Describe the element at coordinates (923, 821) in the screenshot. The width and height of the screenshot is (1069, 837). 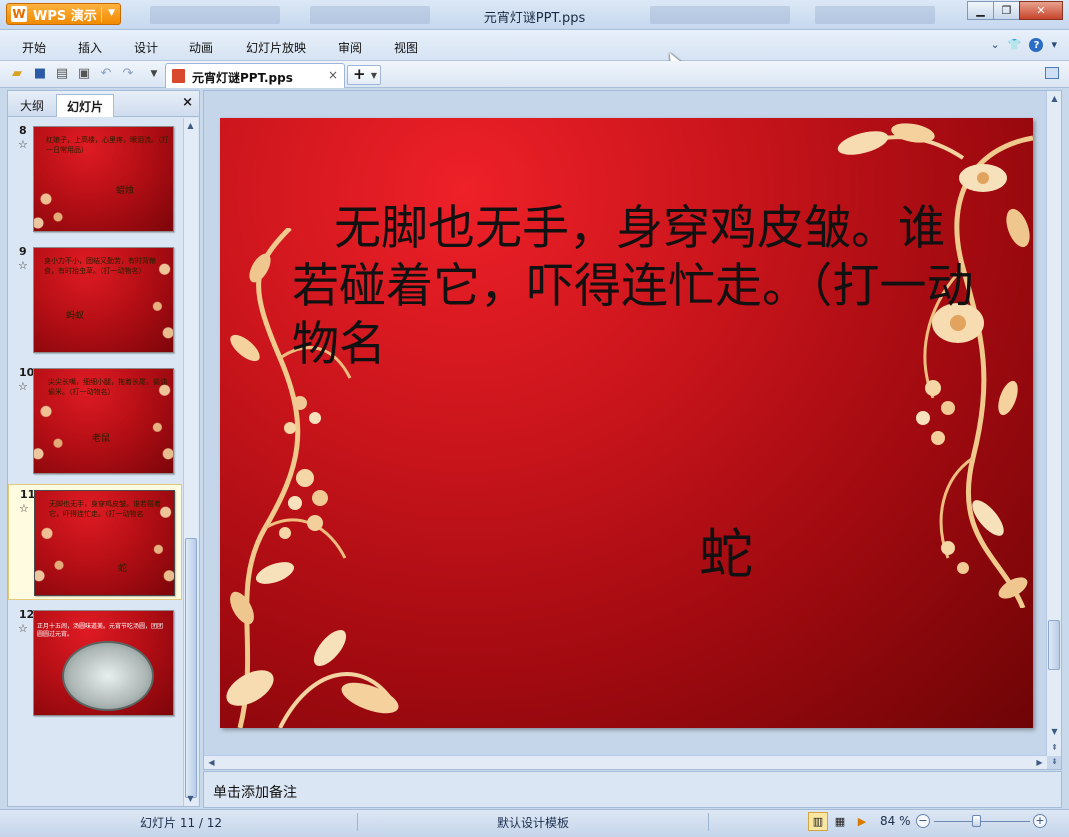
I see `zoom-out-button: −` at that location.